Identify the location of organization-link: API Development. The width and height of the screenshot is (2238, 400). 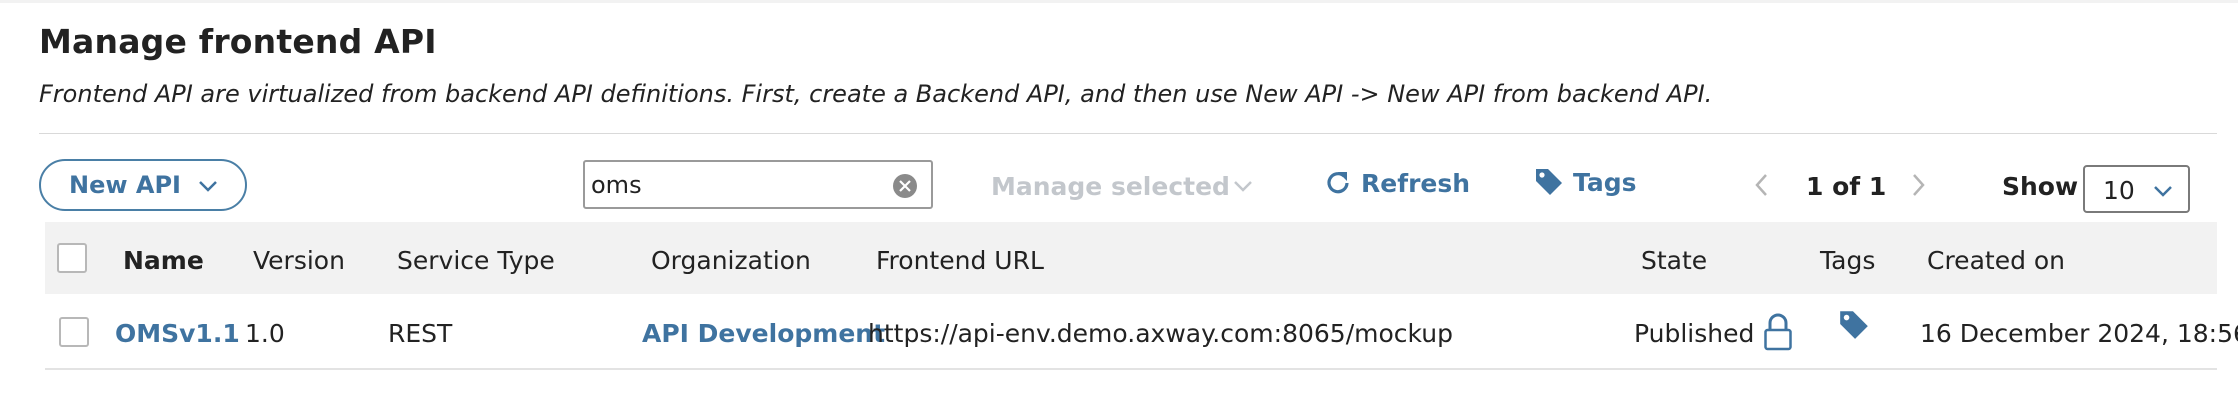
(763, 333).